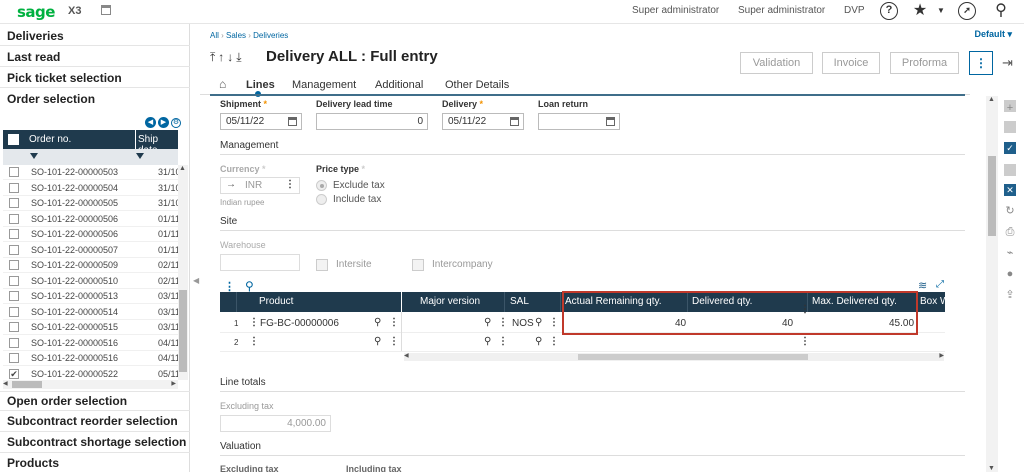 Image resolution: width=1024 pixels, height=472 pixels. What do you see at coordinates (981, 63) in the screenshot?
I see `more-actions-icon: ⋮` at bounding box center [981, 63].